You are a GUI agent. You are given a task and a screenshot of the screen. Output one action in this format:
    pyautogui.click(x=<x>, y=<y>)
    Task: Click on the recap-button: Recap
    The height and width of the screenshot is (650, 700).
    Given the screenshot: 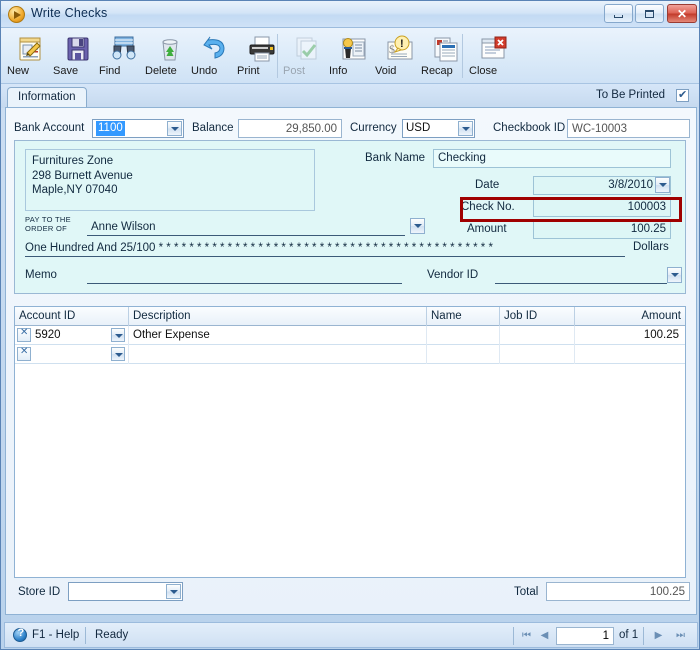 What is the action you would take?
    pyautogui.click(x=446, y=56)
    